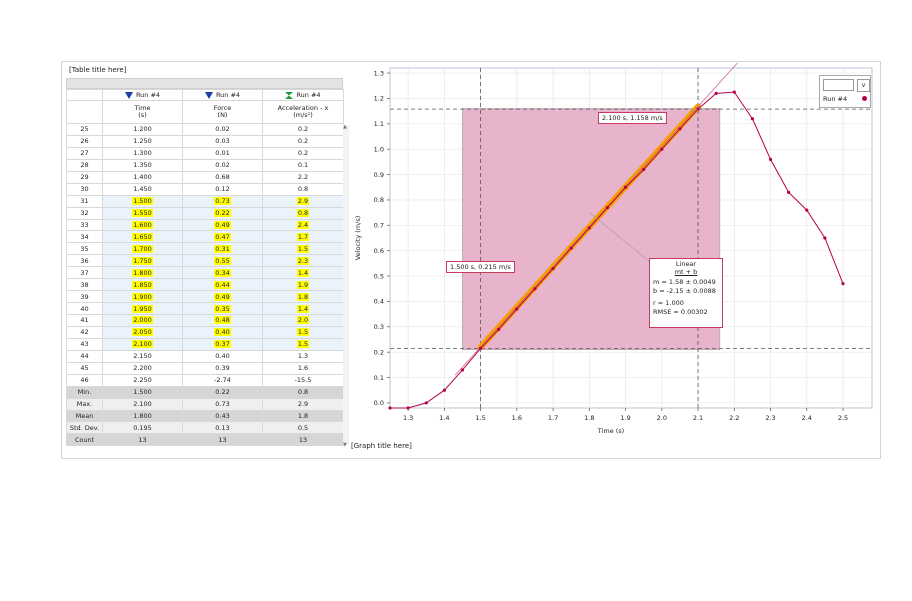 Image resolution: width=912 pixels, height=601 pixels. Describe the element at coordinates (838, 85) in the screenshot. I see `legend-measurement-box` at that location.